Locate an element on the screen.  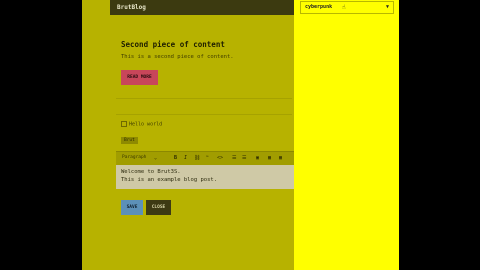
editor-toolbar: Paragraph ⌄ B I ⛓ ❝ <> ☰ ☰ ▣ ▦ ▦ is located at coordinates (205, 158).